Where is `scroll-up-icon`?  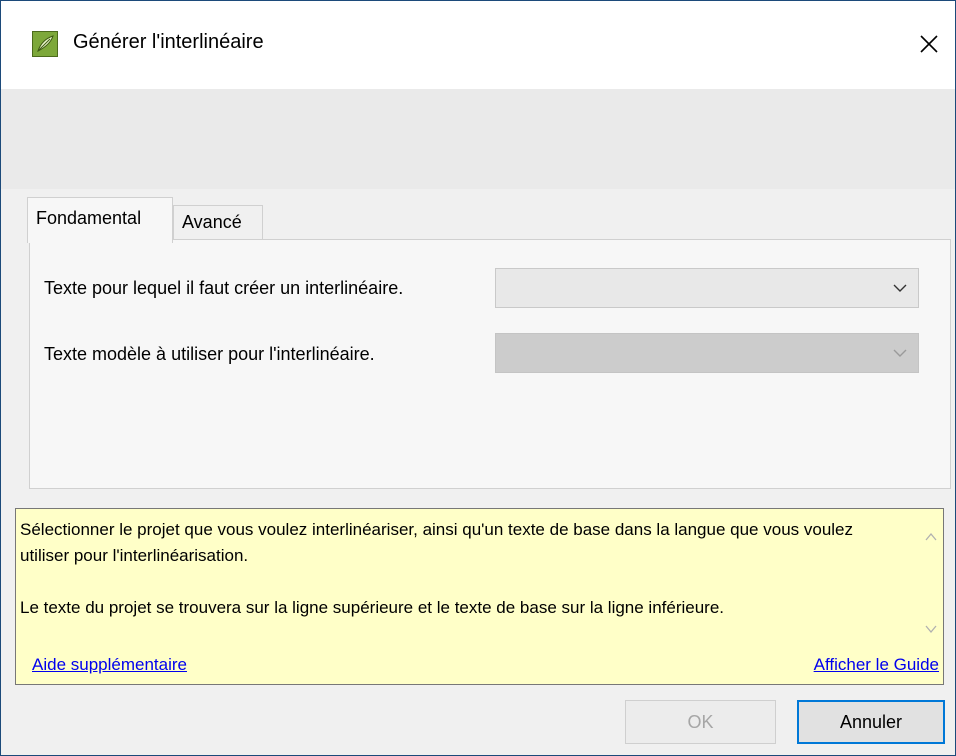 scroll-up-icon is located at coordinates (931, 537).